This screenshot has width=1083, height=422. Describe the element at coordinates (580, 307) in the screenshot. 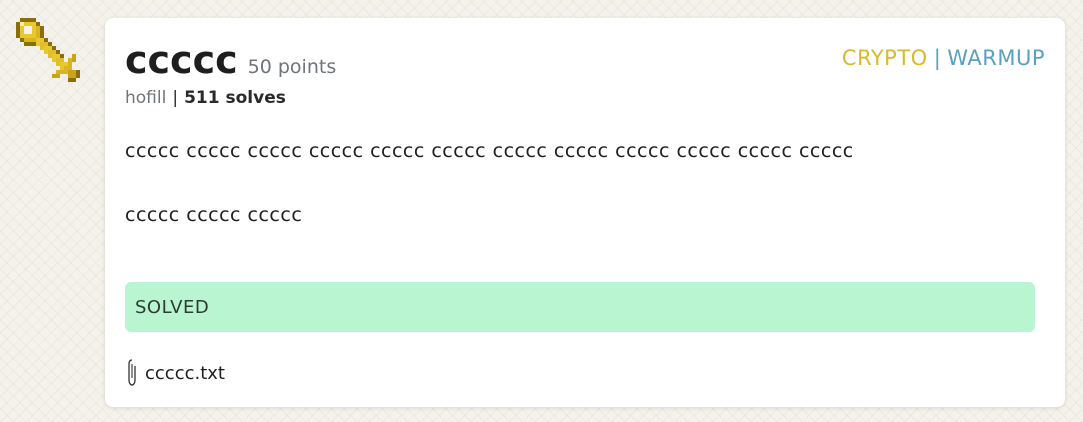

I see `solved-status-banner: SOLVED` at that location.